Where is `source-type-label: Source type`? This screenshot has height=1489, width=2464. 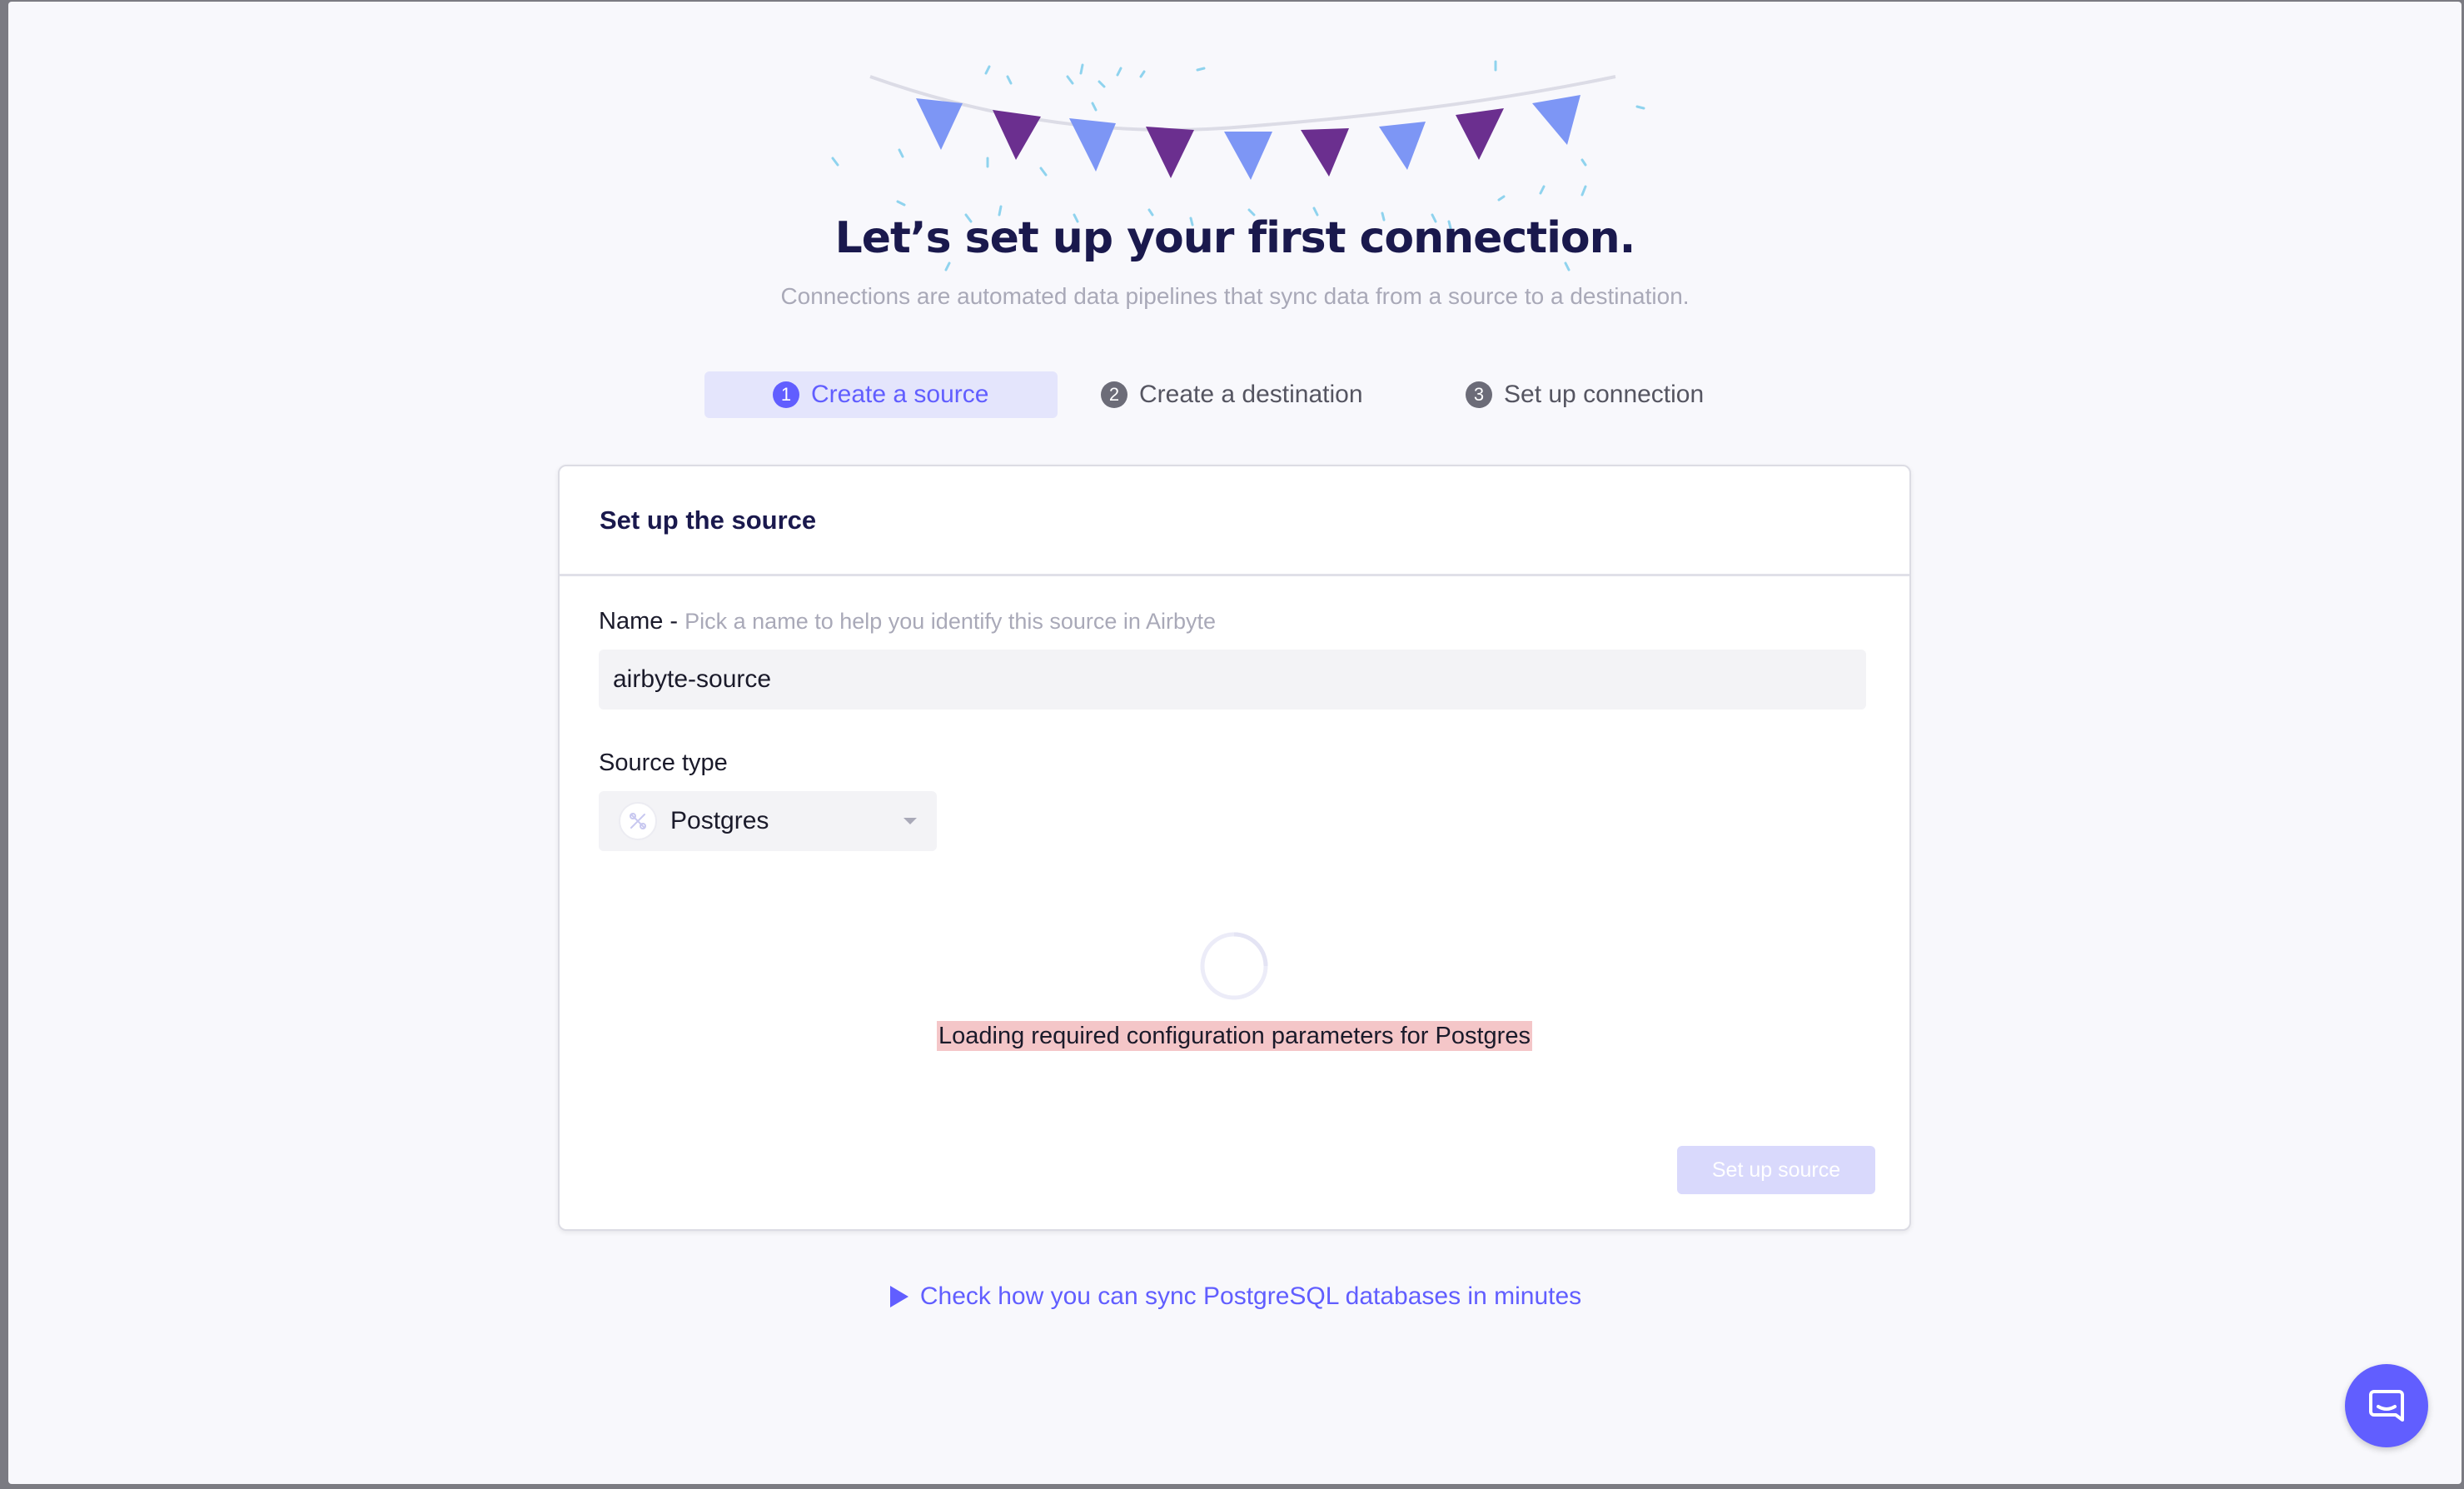
source-type-label: Source type is located at coordinates (664, 762).